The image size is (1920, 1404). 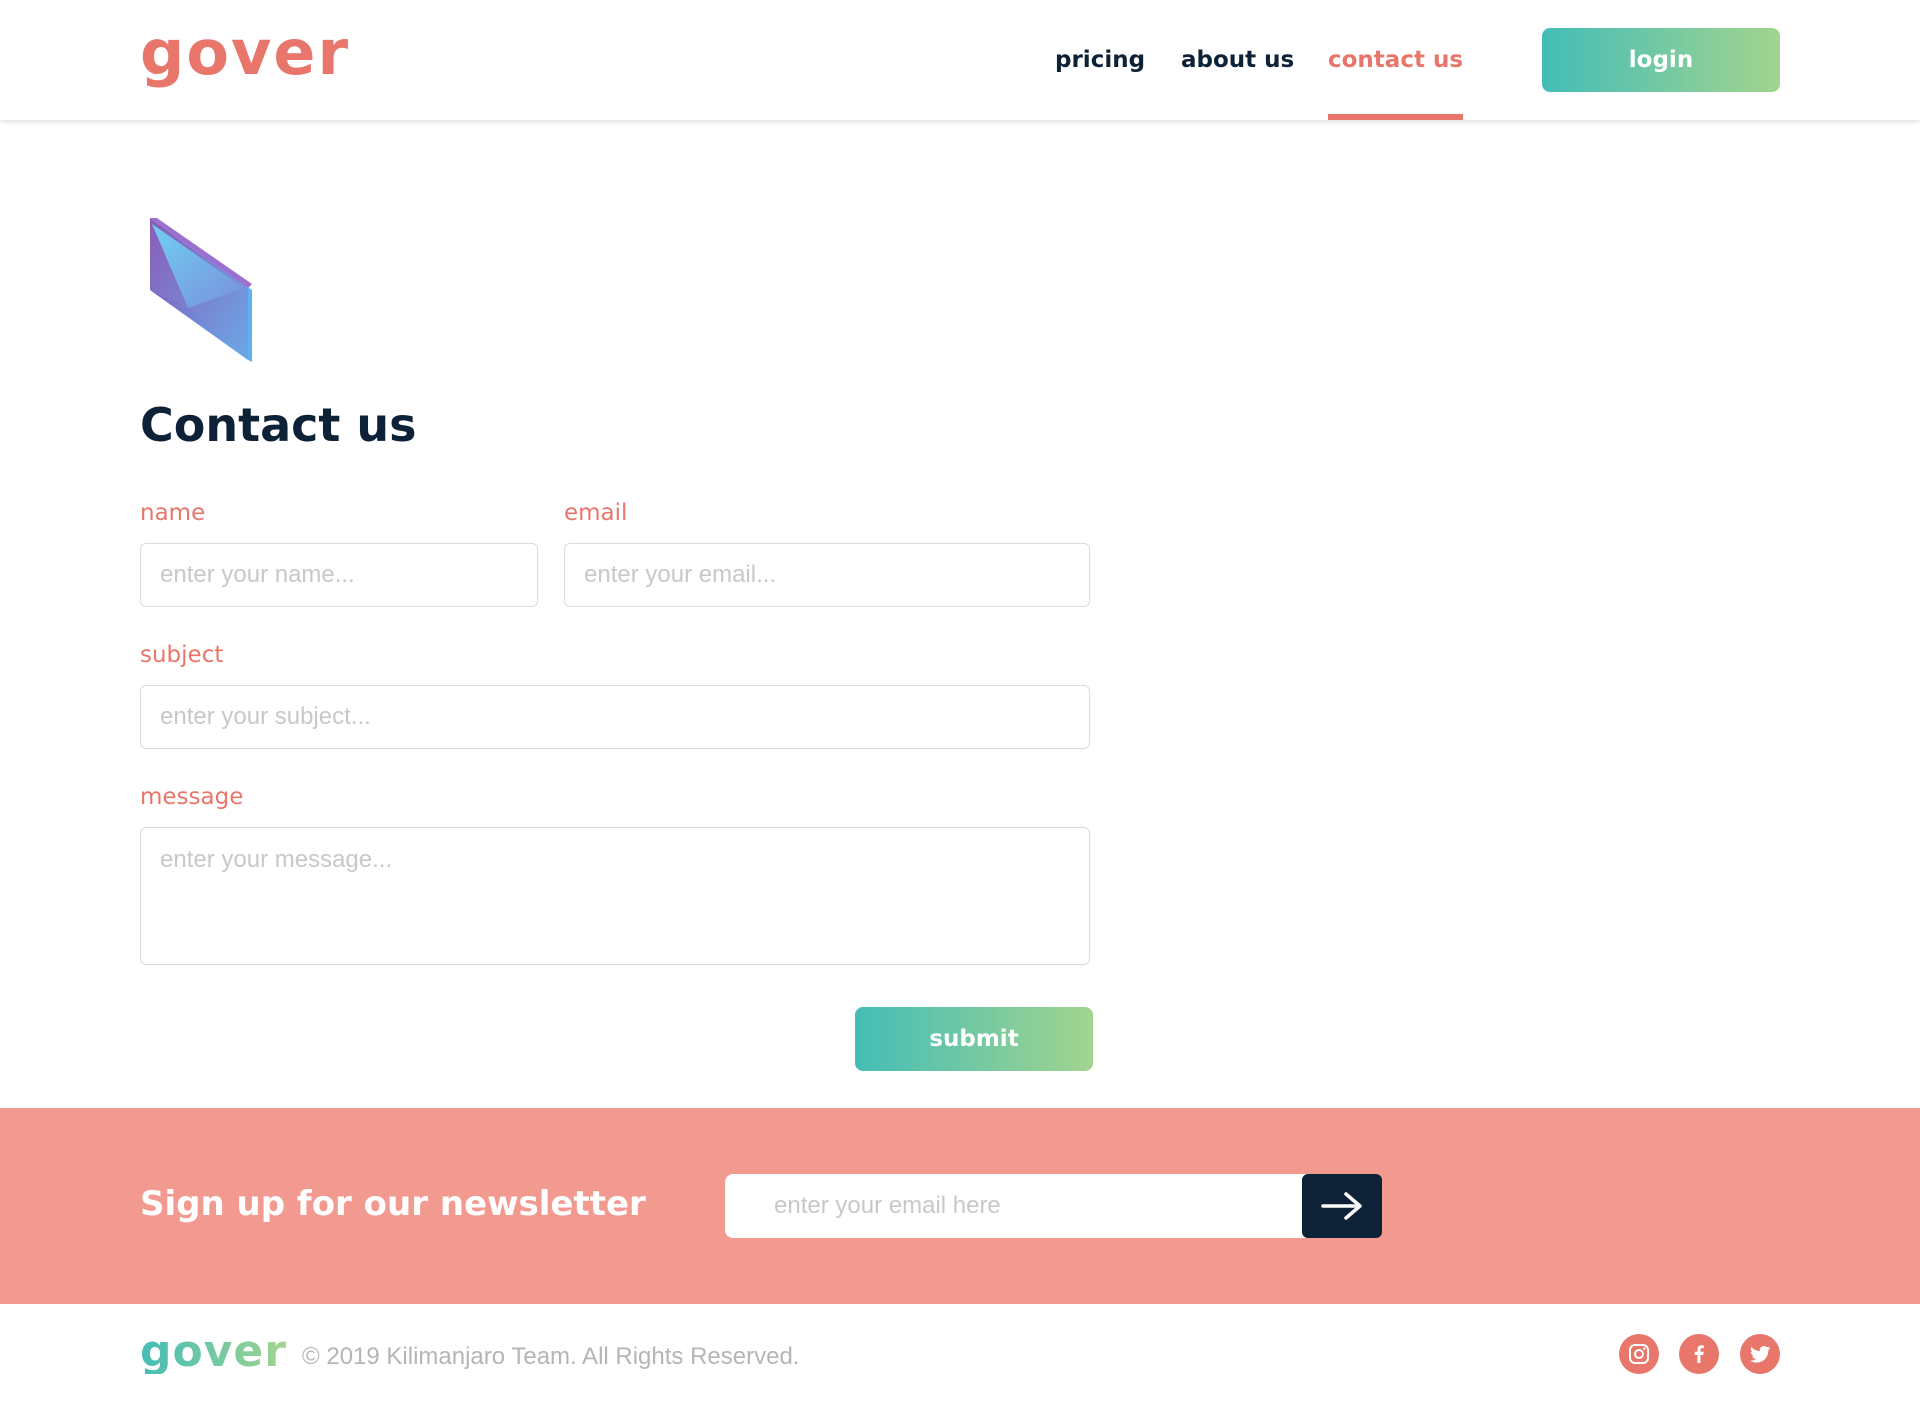 What do you see at coordinates (1661, 60) in the screenshot?
I see `login-button: login` at bounding box center [1661, 60].